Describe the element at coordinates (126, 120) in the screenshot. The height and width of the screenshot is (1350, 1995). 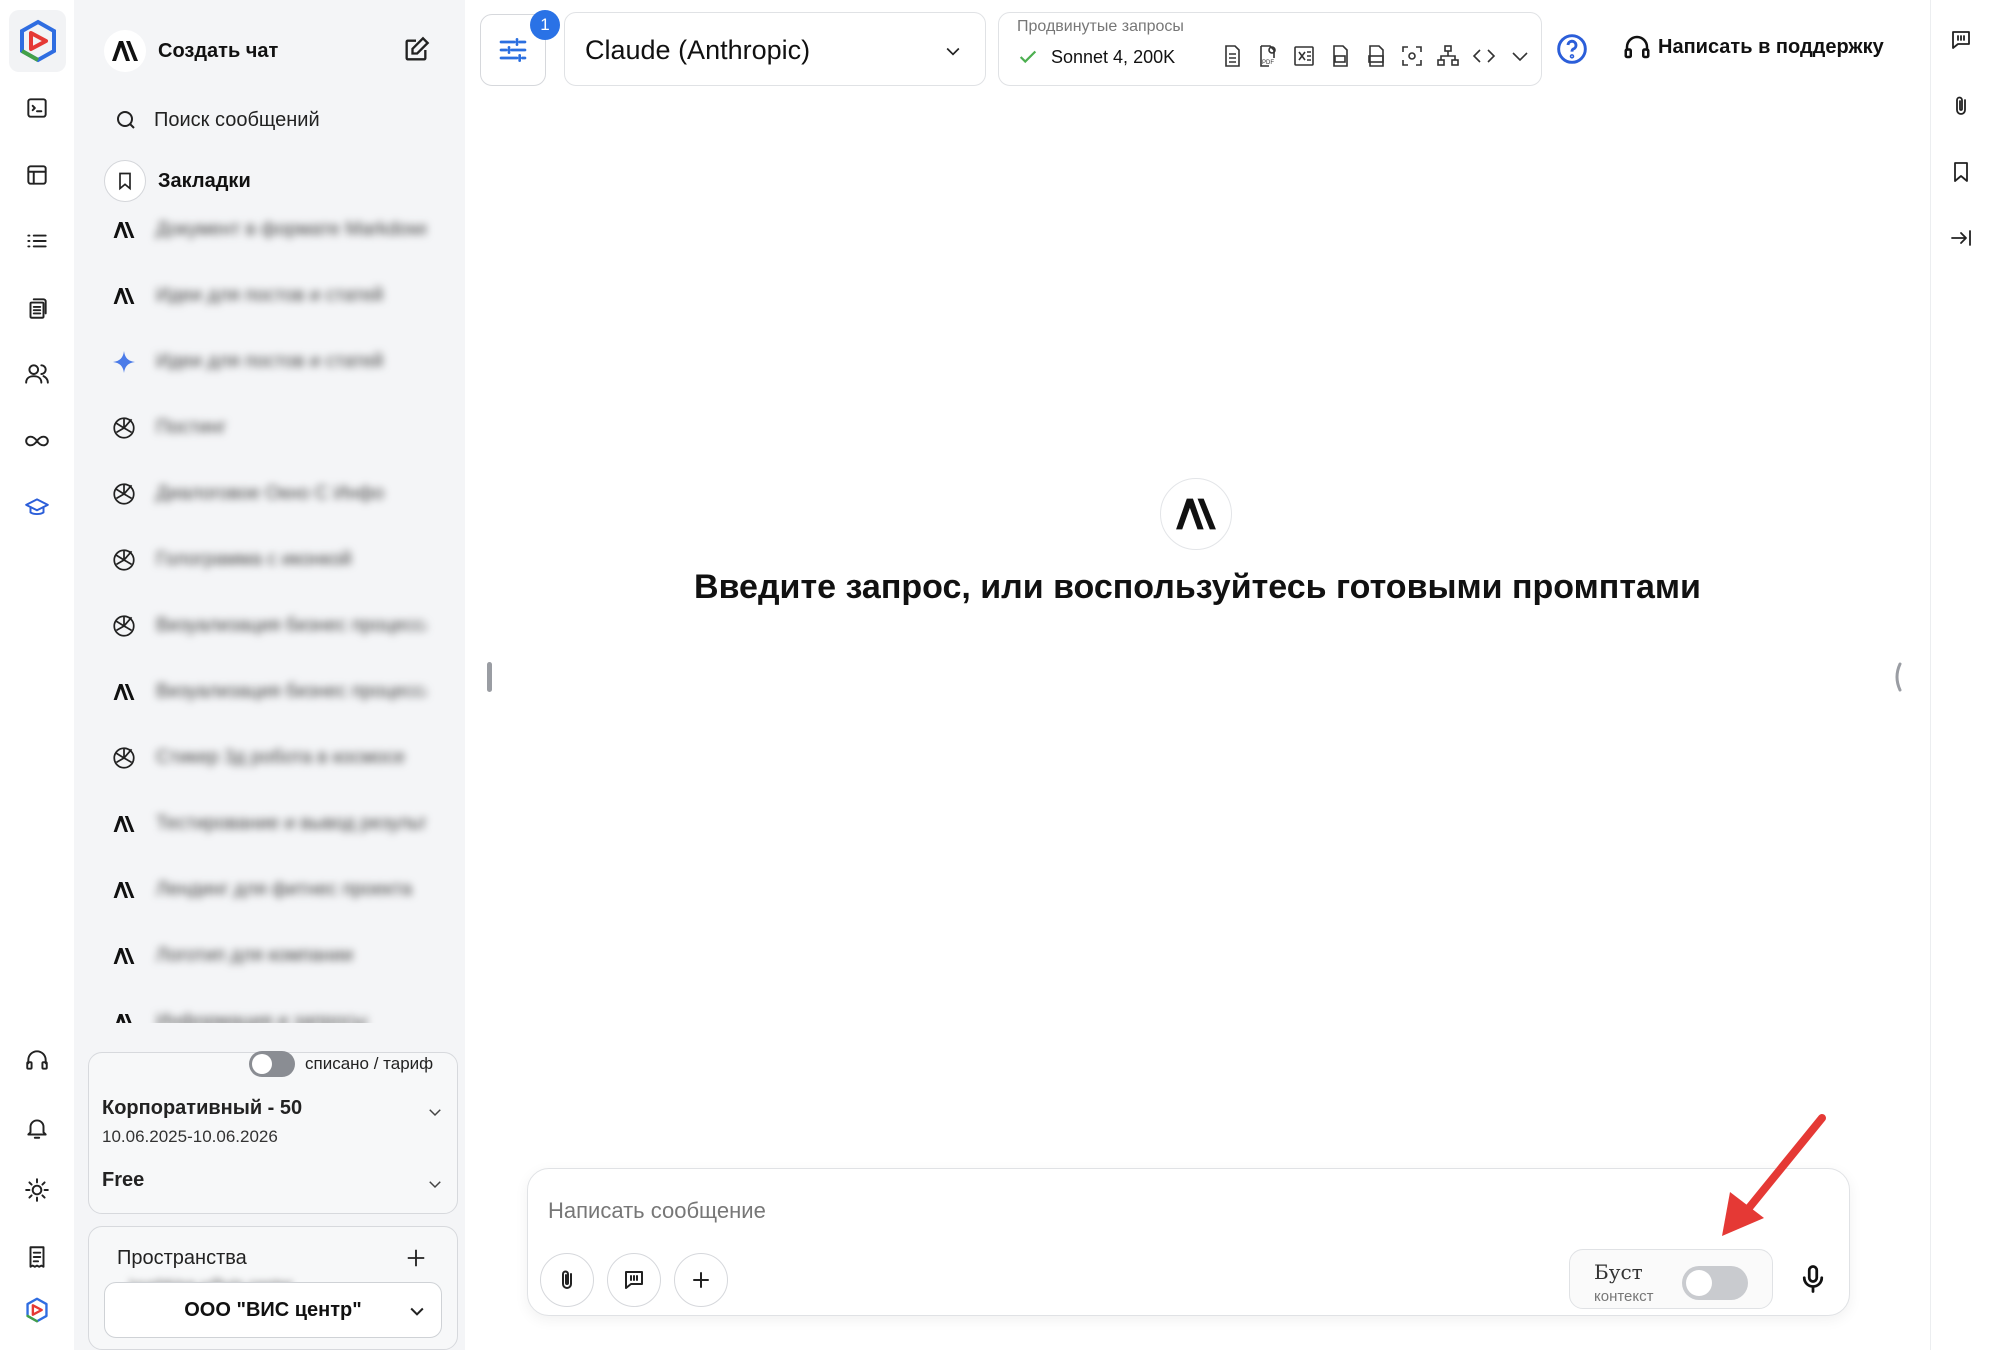
I see `search-icon` at that location.